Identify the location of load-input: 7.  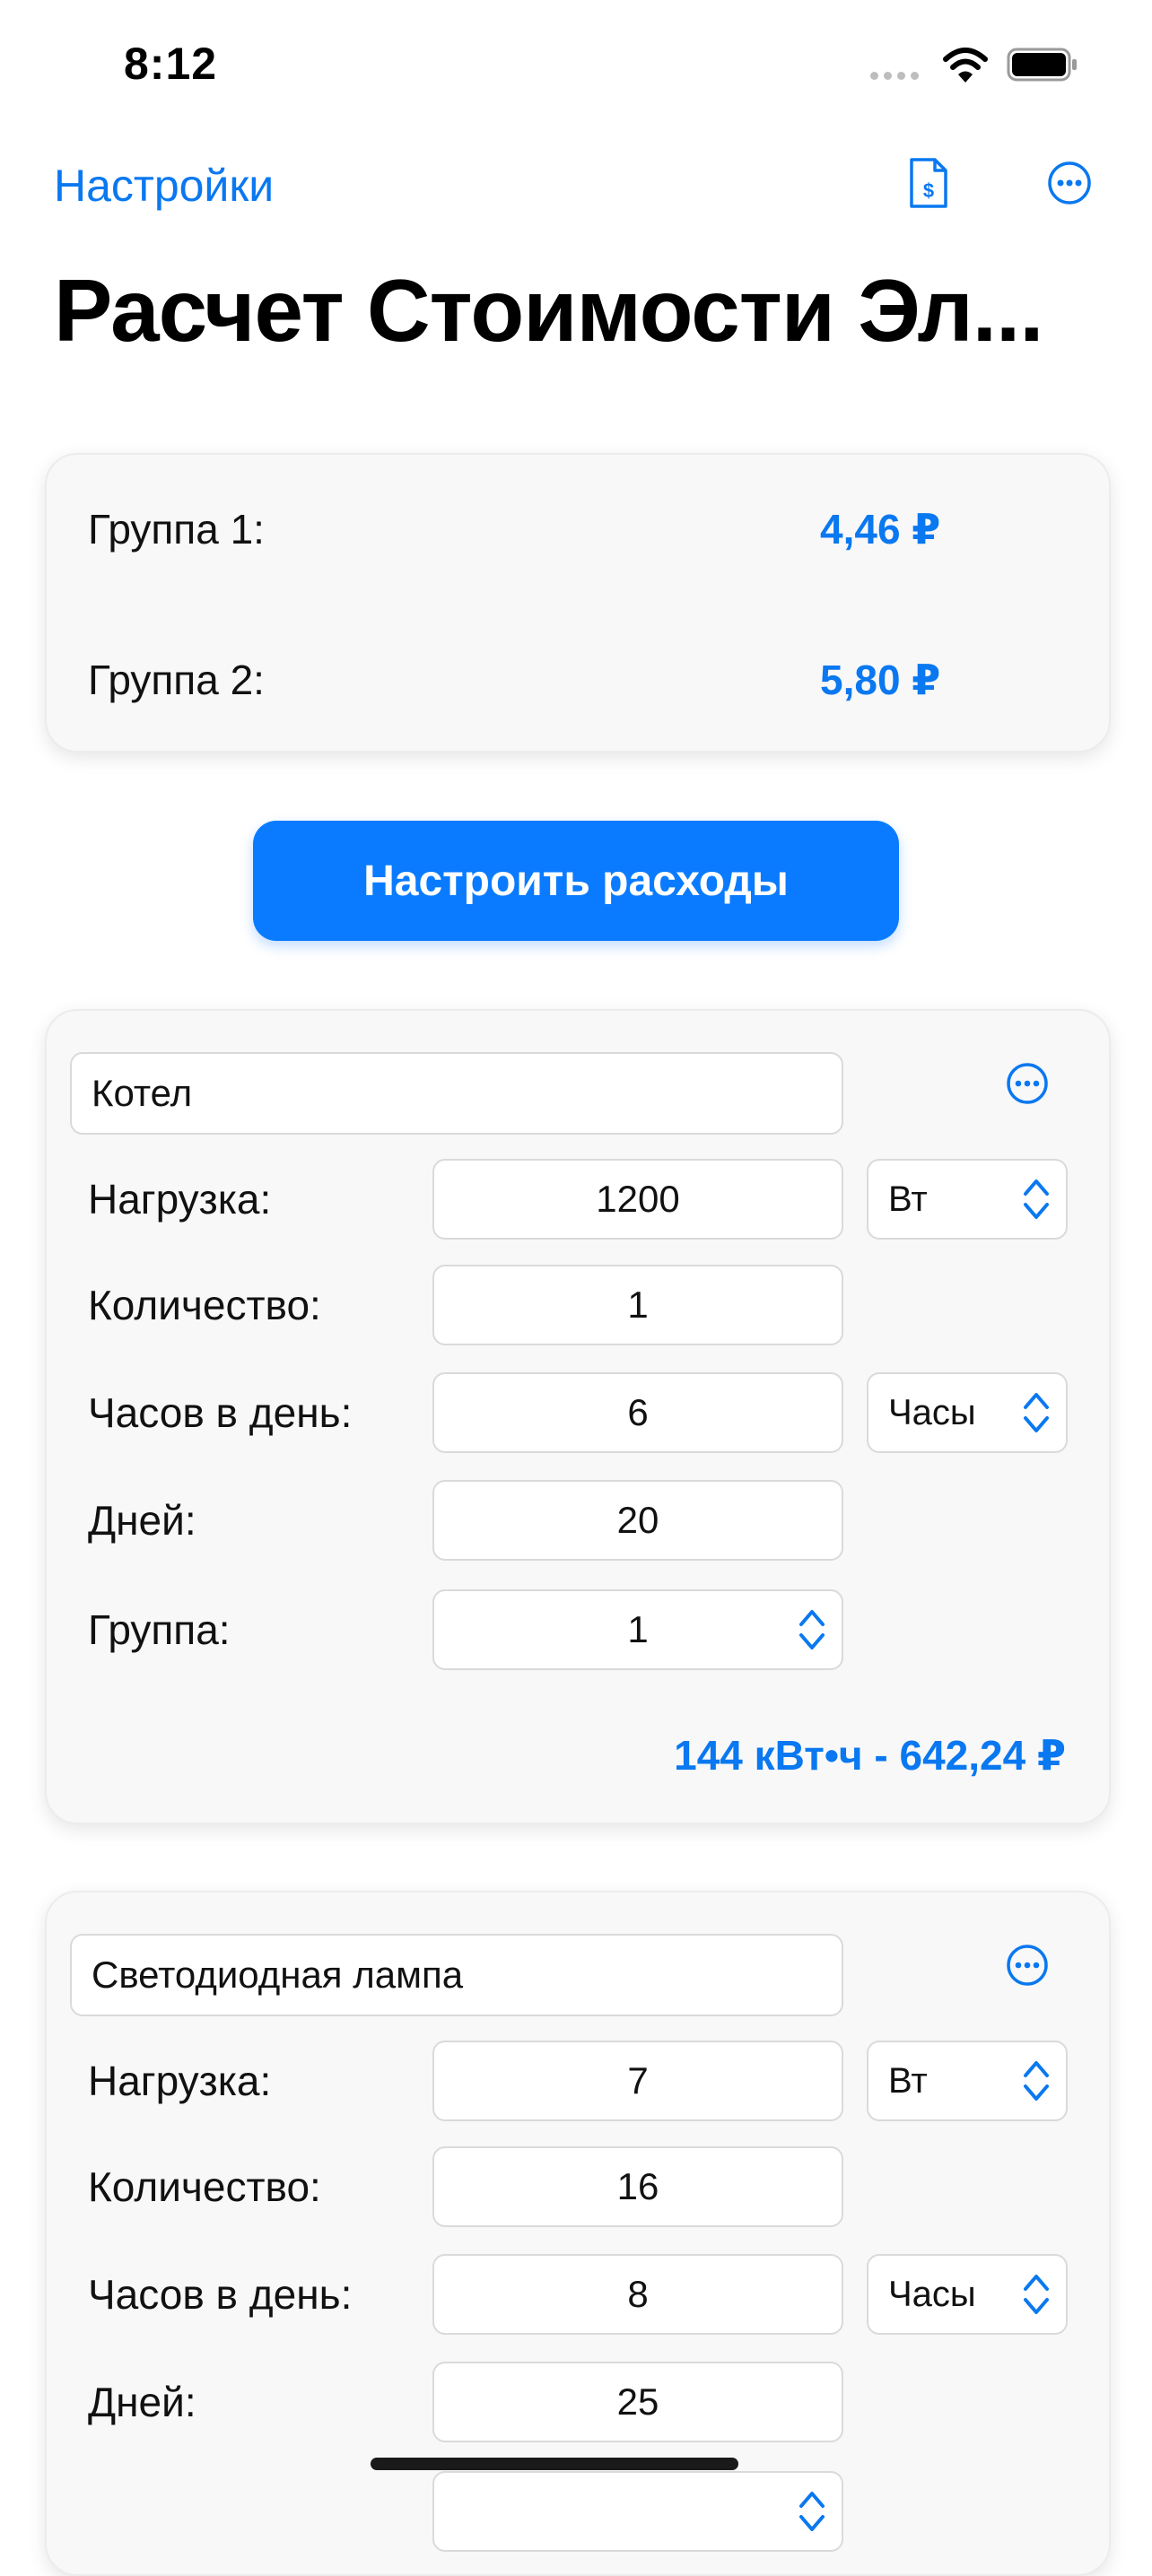
(637, 2081).